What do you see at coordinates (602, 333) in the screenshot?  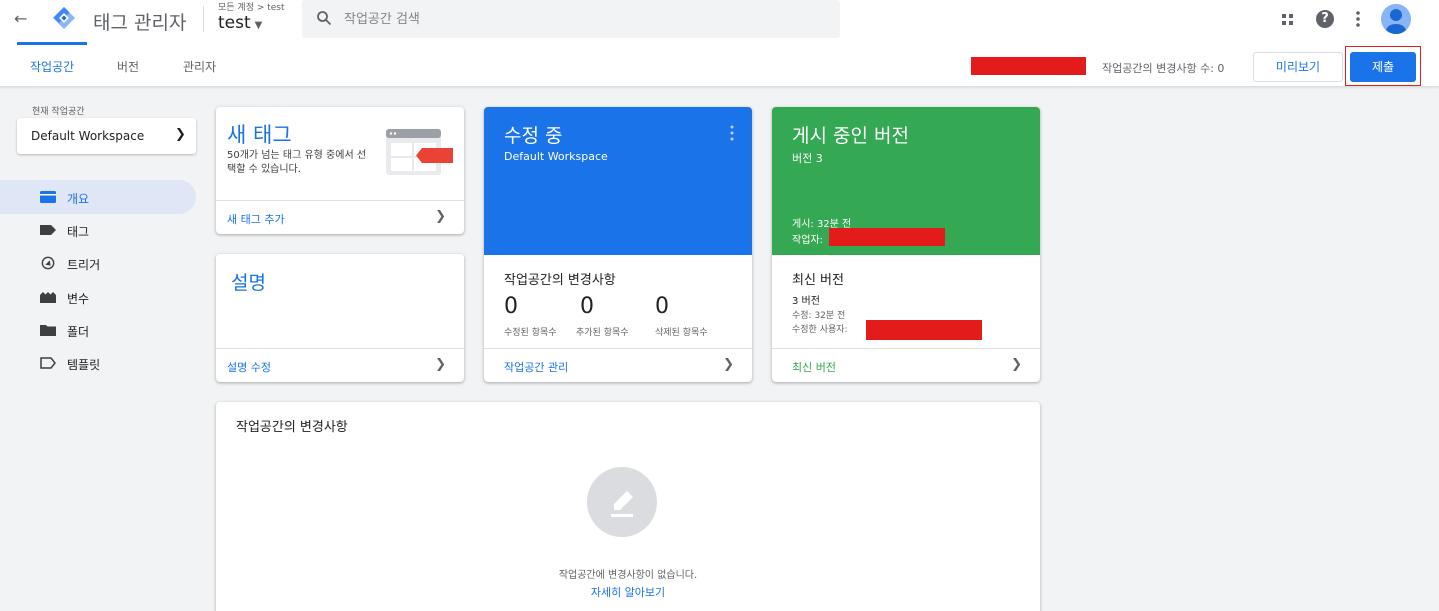 I see `added-label: 추가된 항목수` at bounding box center [602, 333].